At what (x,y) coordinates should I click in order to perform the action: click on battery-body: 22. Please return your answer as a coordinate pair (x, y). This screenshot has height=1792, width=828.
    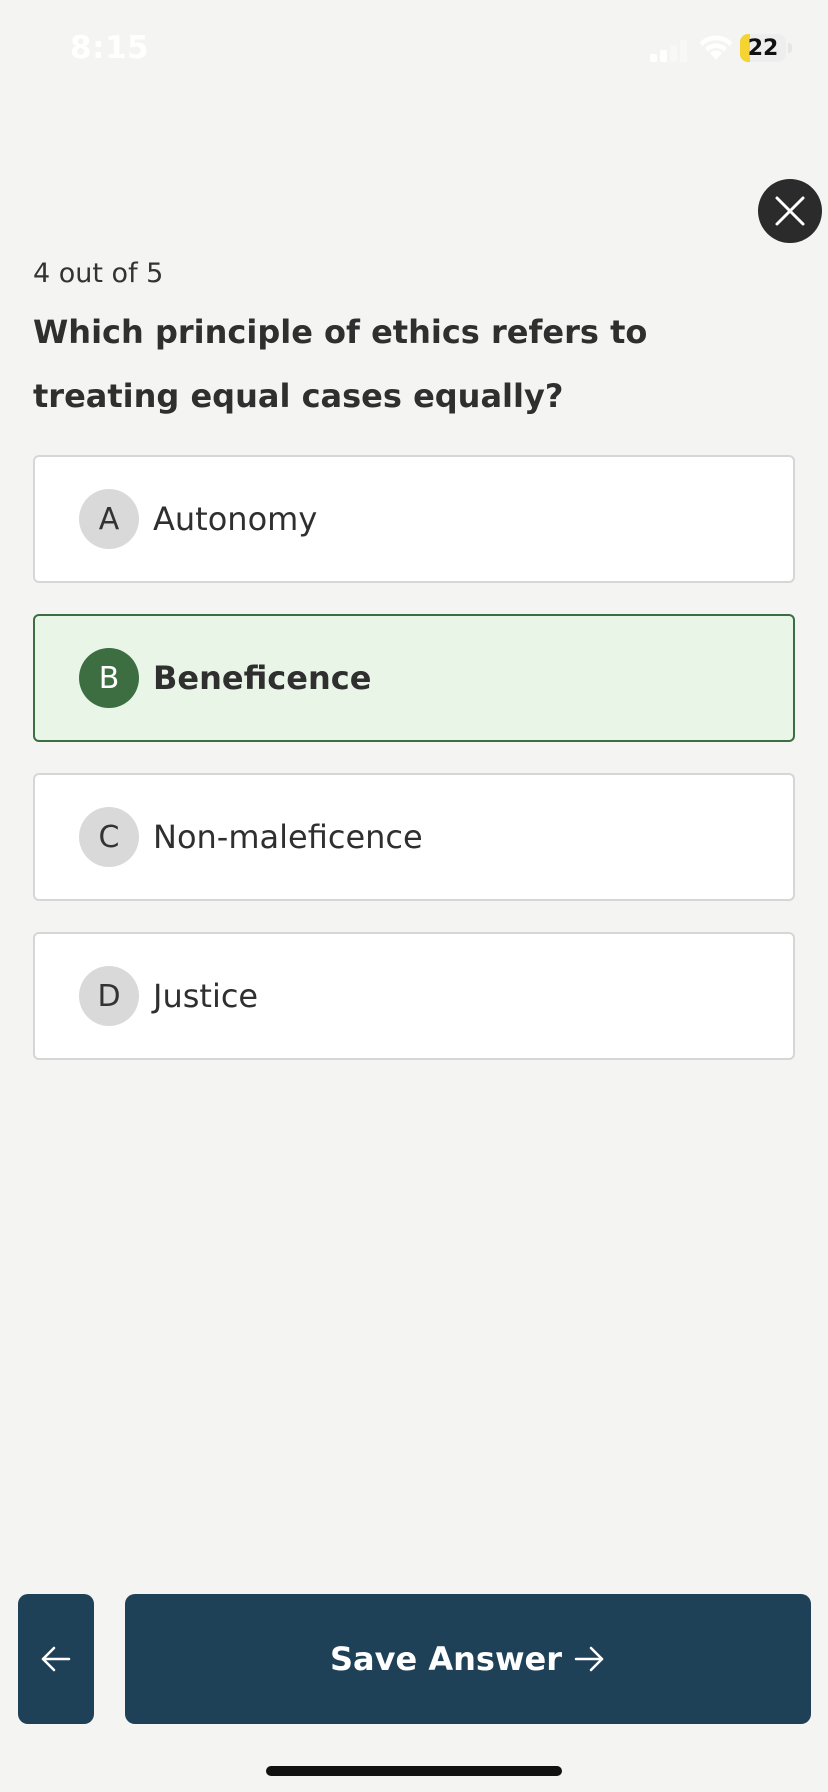
    Looking at the image, I should click on (763, 48).